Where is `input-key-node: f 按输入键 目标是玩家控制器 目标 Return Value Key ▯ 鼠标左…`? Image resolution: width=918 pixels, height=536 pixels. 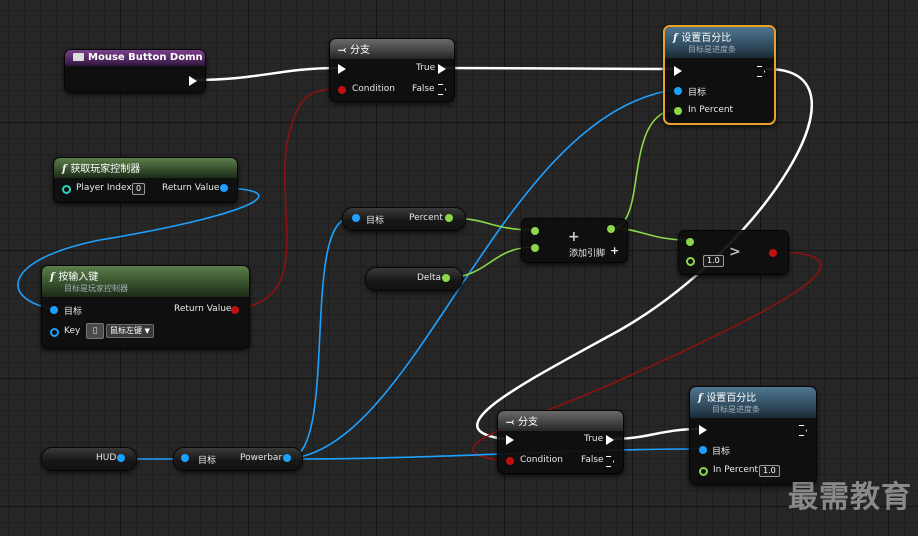
input-key-node: f 按输入键 目标是玩家控制器 目标 Return Value Key ▯ 鼠标左… is located at coordinates (145, 307).